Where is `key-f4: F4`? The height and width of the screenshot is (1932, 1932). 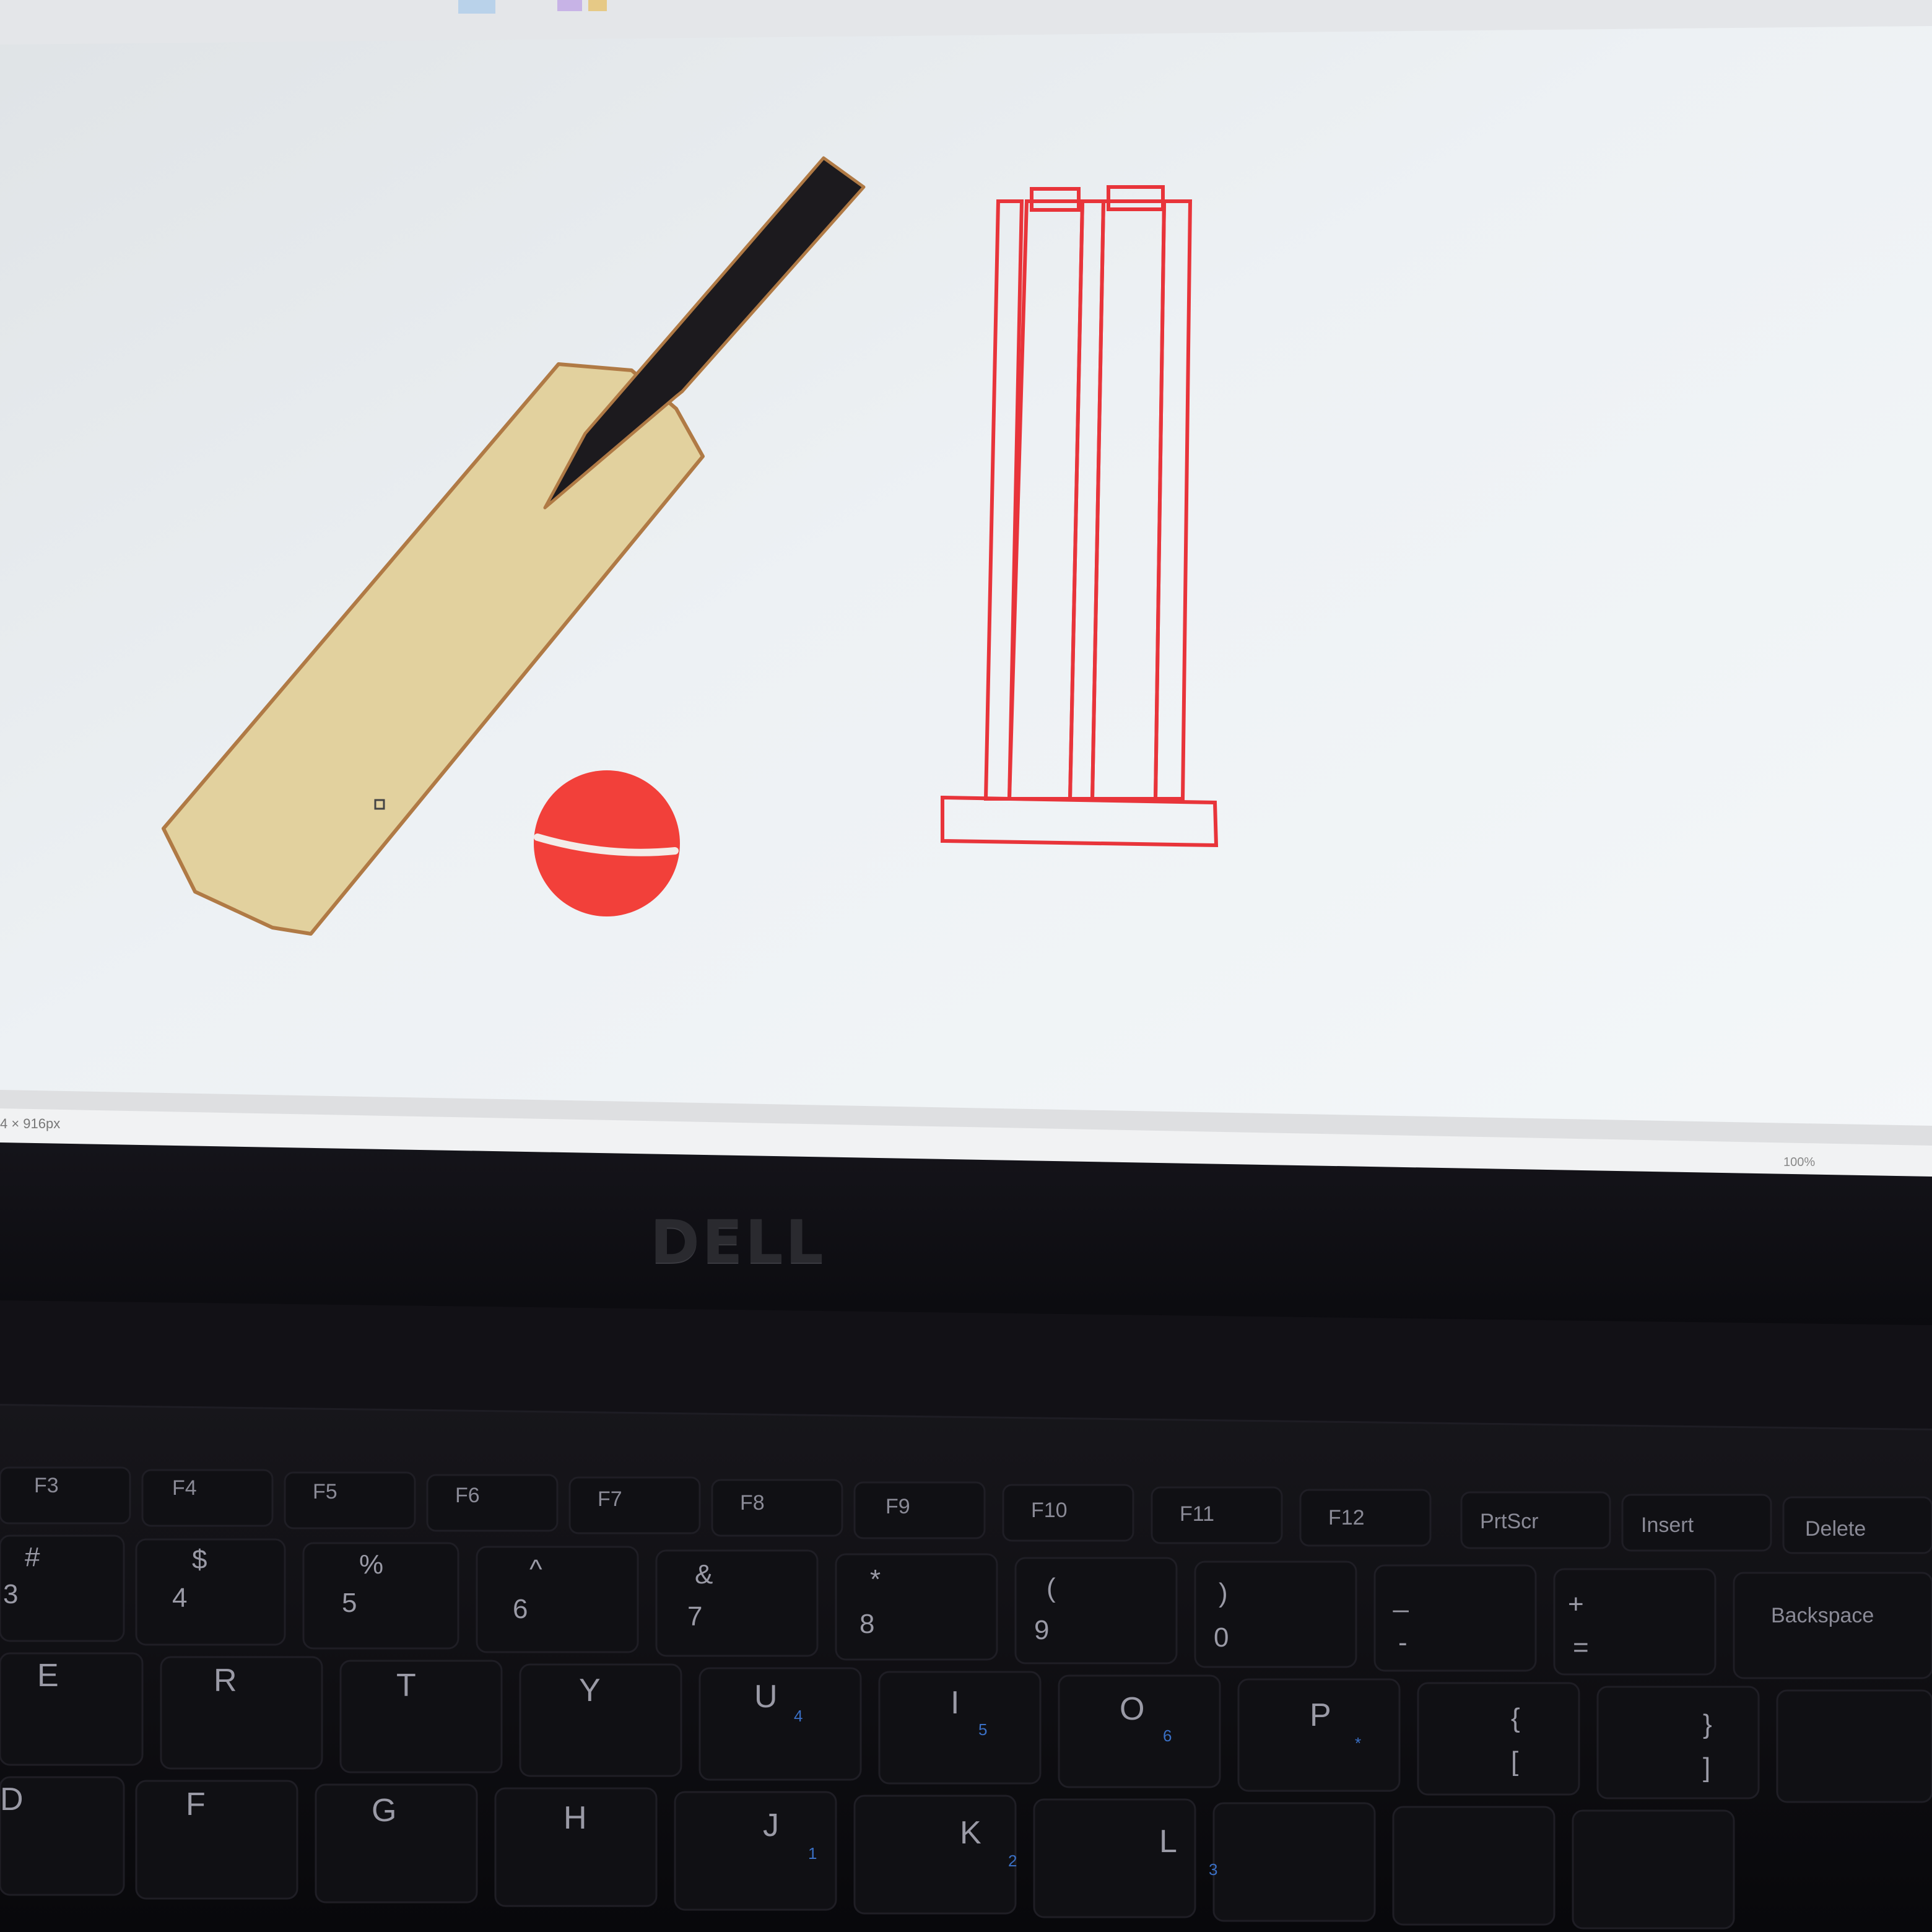
key-f4: F4 is located at coordinates (184, 1488).